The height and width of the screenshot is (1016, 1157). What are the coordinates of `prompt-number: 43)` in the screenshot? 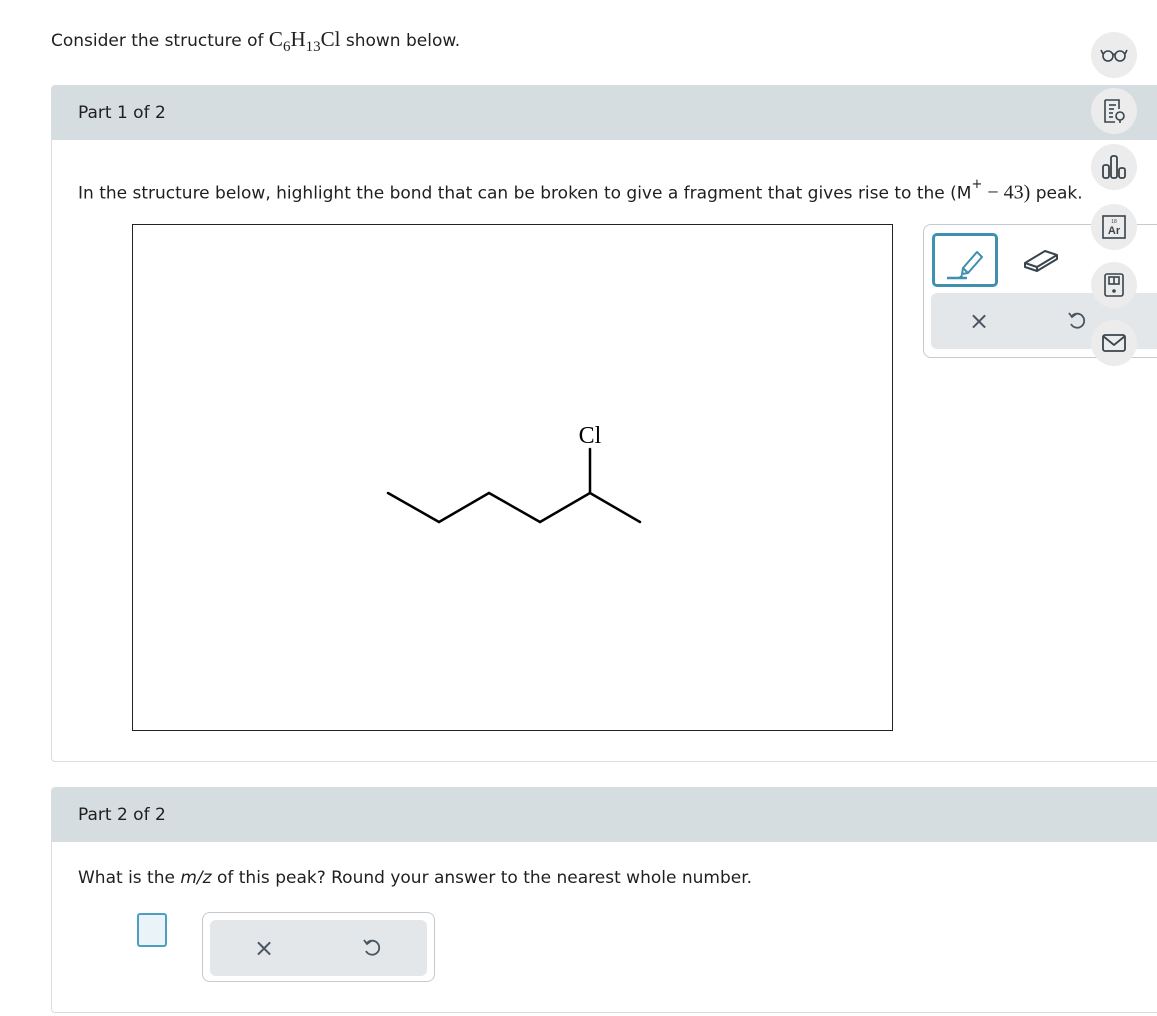 It's located at (1017, 192).